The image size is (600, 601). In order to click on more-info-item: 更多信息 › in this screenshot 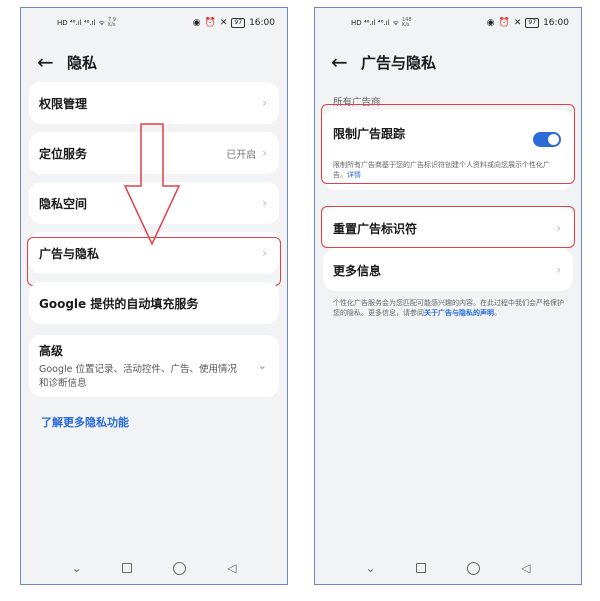, I will do `click(448, 270)`.